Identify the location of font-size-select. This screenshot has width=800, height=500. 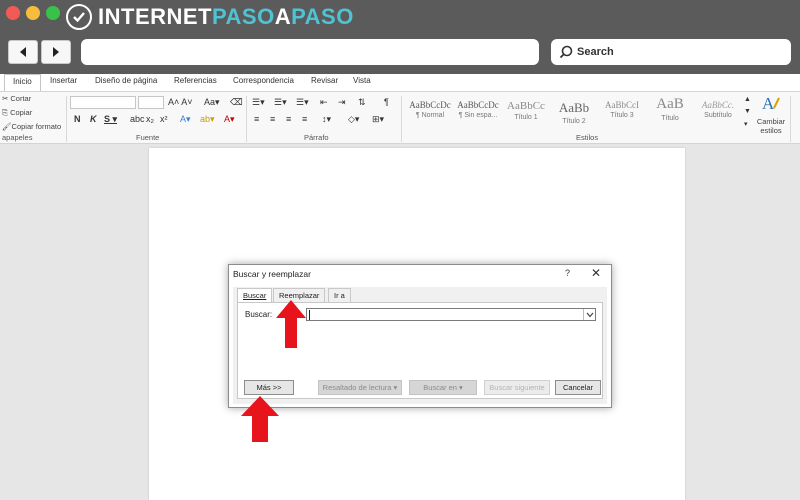
(151, 102).